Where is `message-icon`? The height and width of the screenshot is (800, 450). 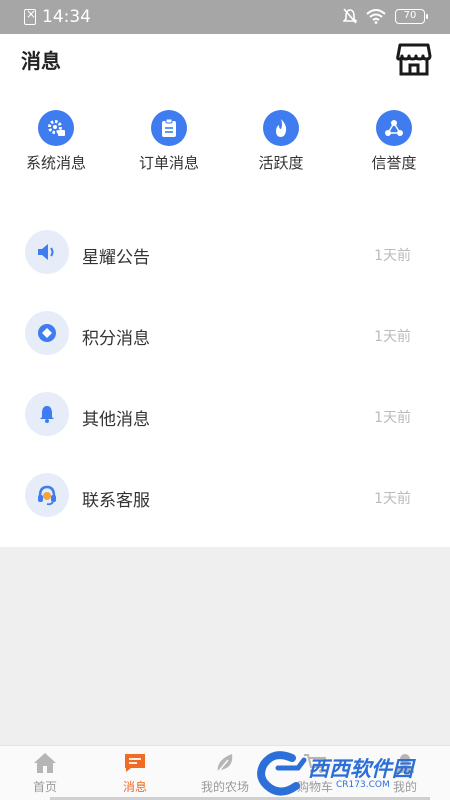 message-icon is located at coordinates (135, 763).